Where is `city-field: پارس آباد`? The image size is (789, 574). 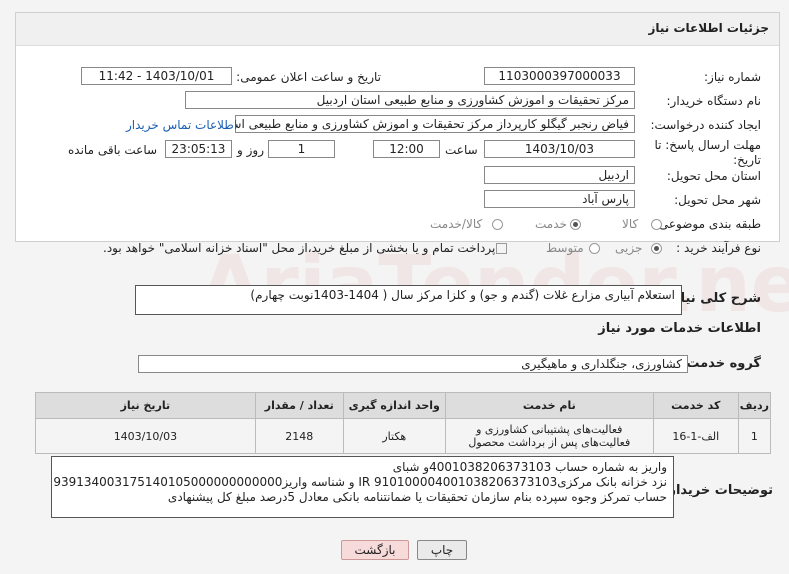 city-field: پارس آباد is located at coordinates (559, 199).